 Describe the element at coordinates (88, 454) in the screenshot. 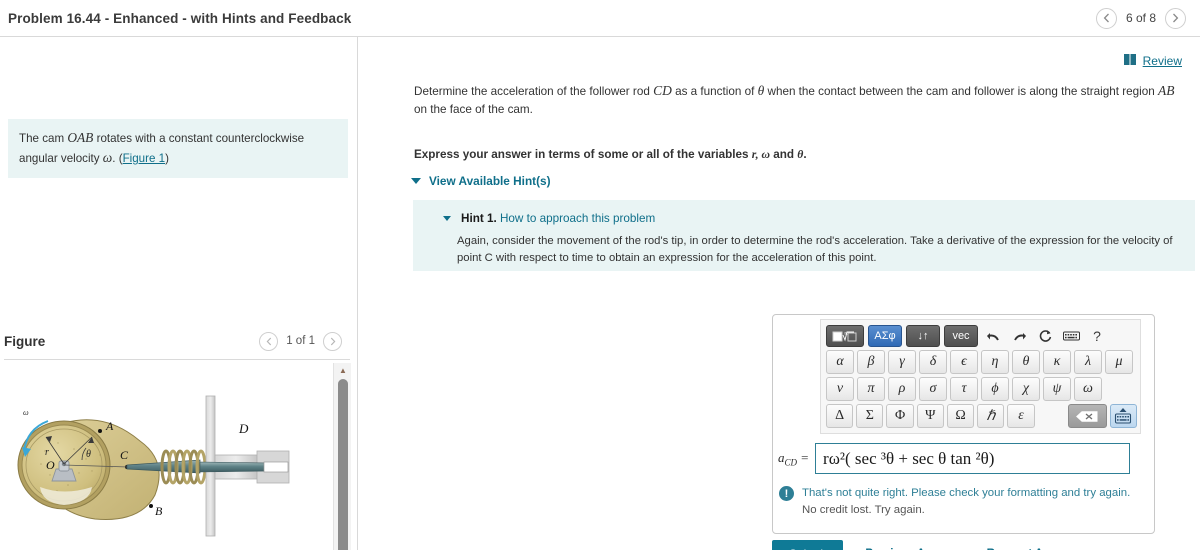

I see `figure-label-theta: θ` at that location.